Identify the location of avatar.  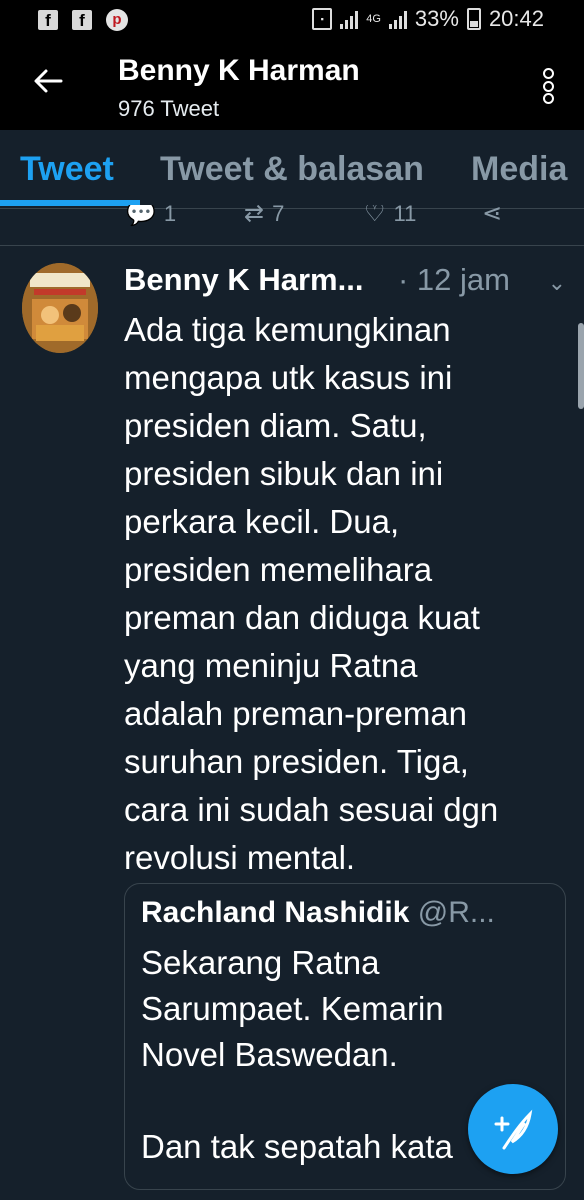
(60, 308).